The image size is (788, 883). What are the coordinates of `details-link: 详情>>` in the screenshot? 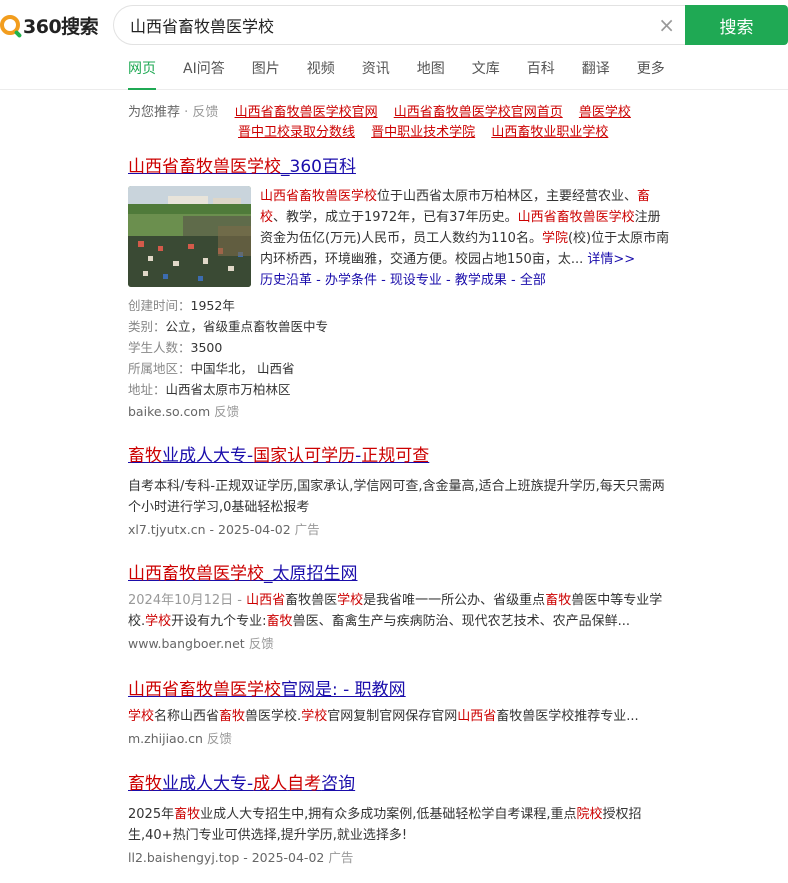 It's located at (611, 259).